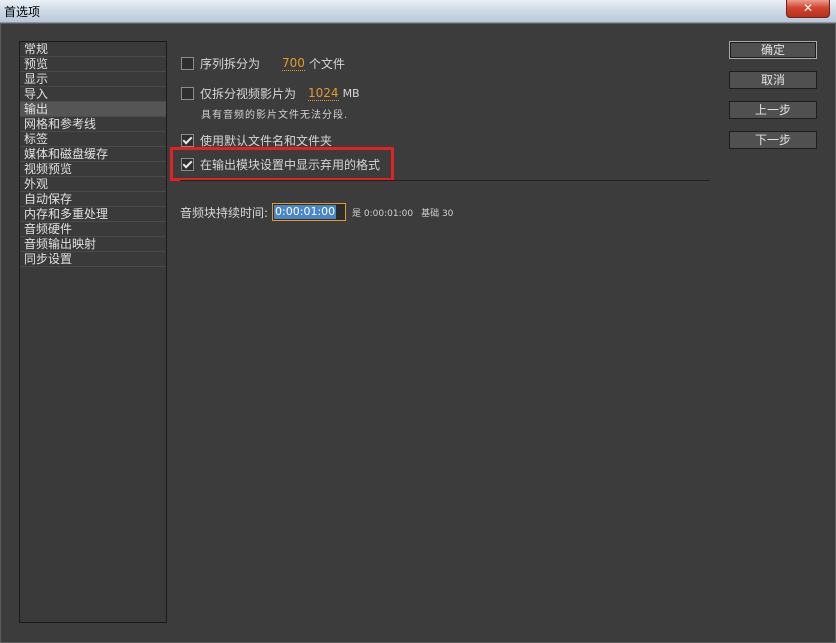 This screenshot has width=836, height=643. What do you see at coordinates (418, 11) in the screenshot?
I see `title-bar: 首选项 ✕` at bounding box center [418, 11].